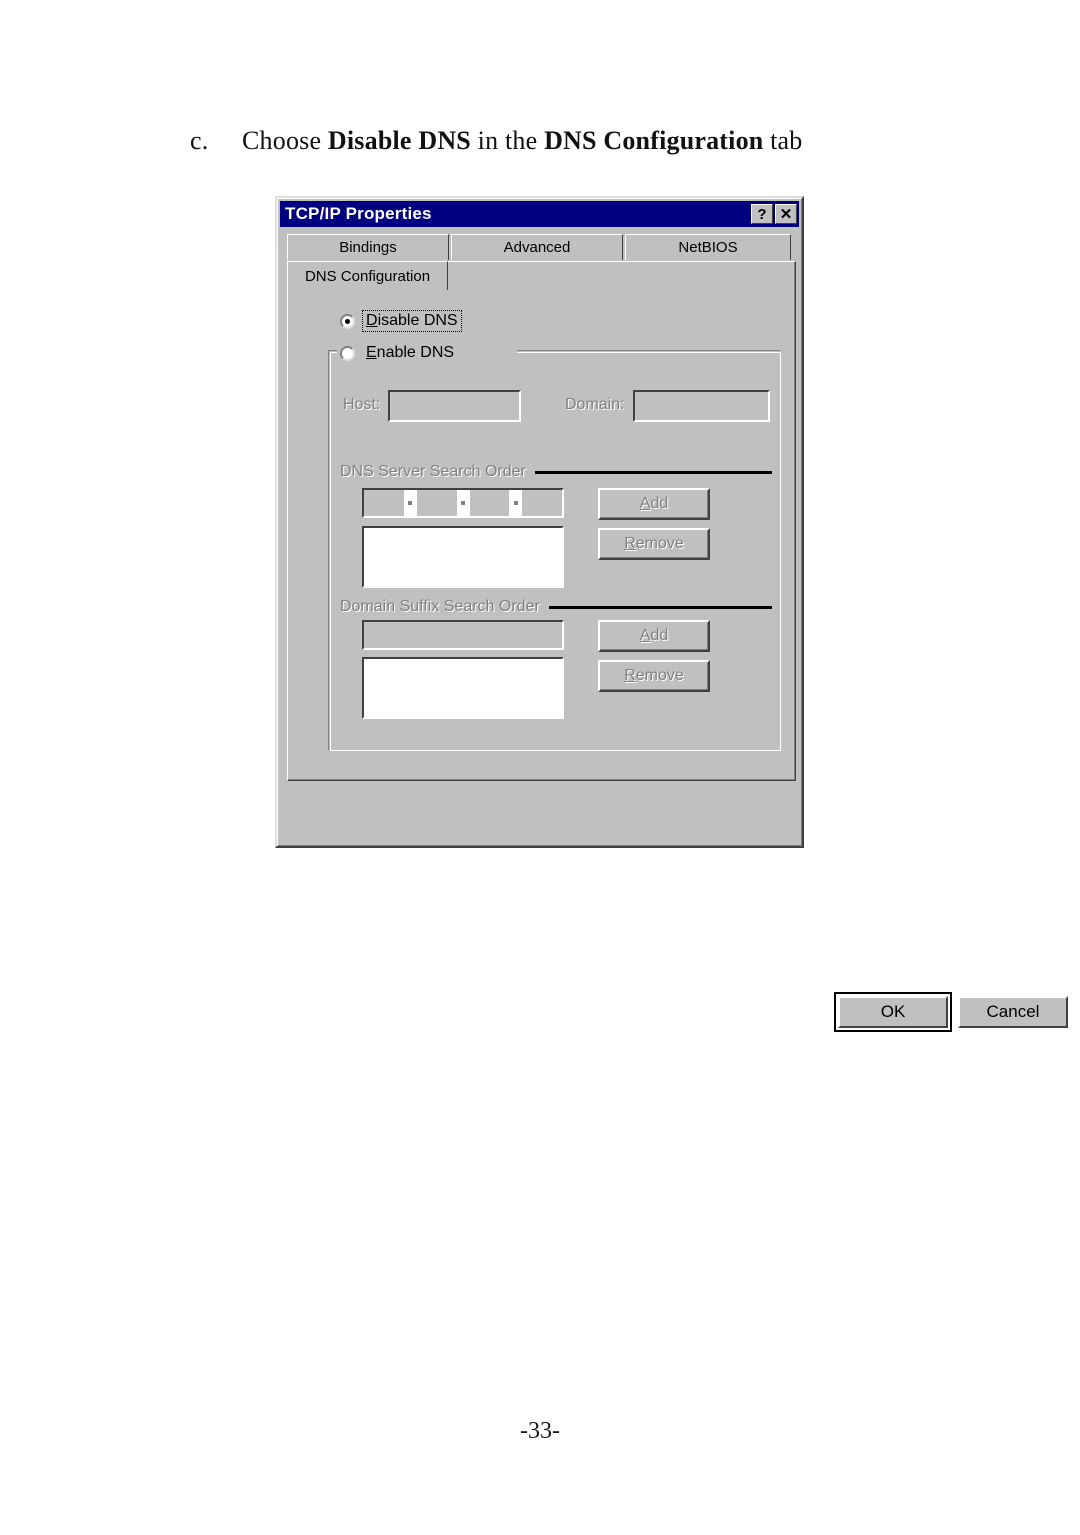 The width and height of the screenshot is (1080, 1535). What do you see at coordinates (708, 247) in the screenshot?
I see `tab-netbios: NetBIOS` at bounding box center [708, 247].